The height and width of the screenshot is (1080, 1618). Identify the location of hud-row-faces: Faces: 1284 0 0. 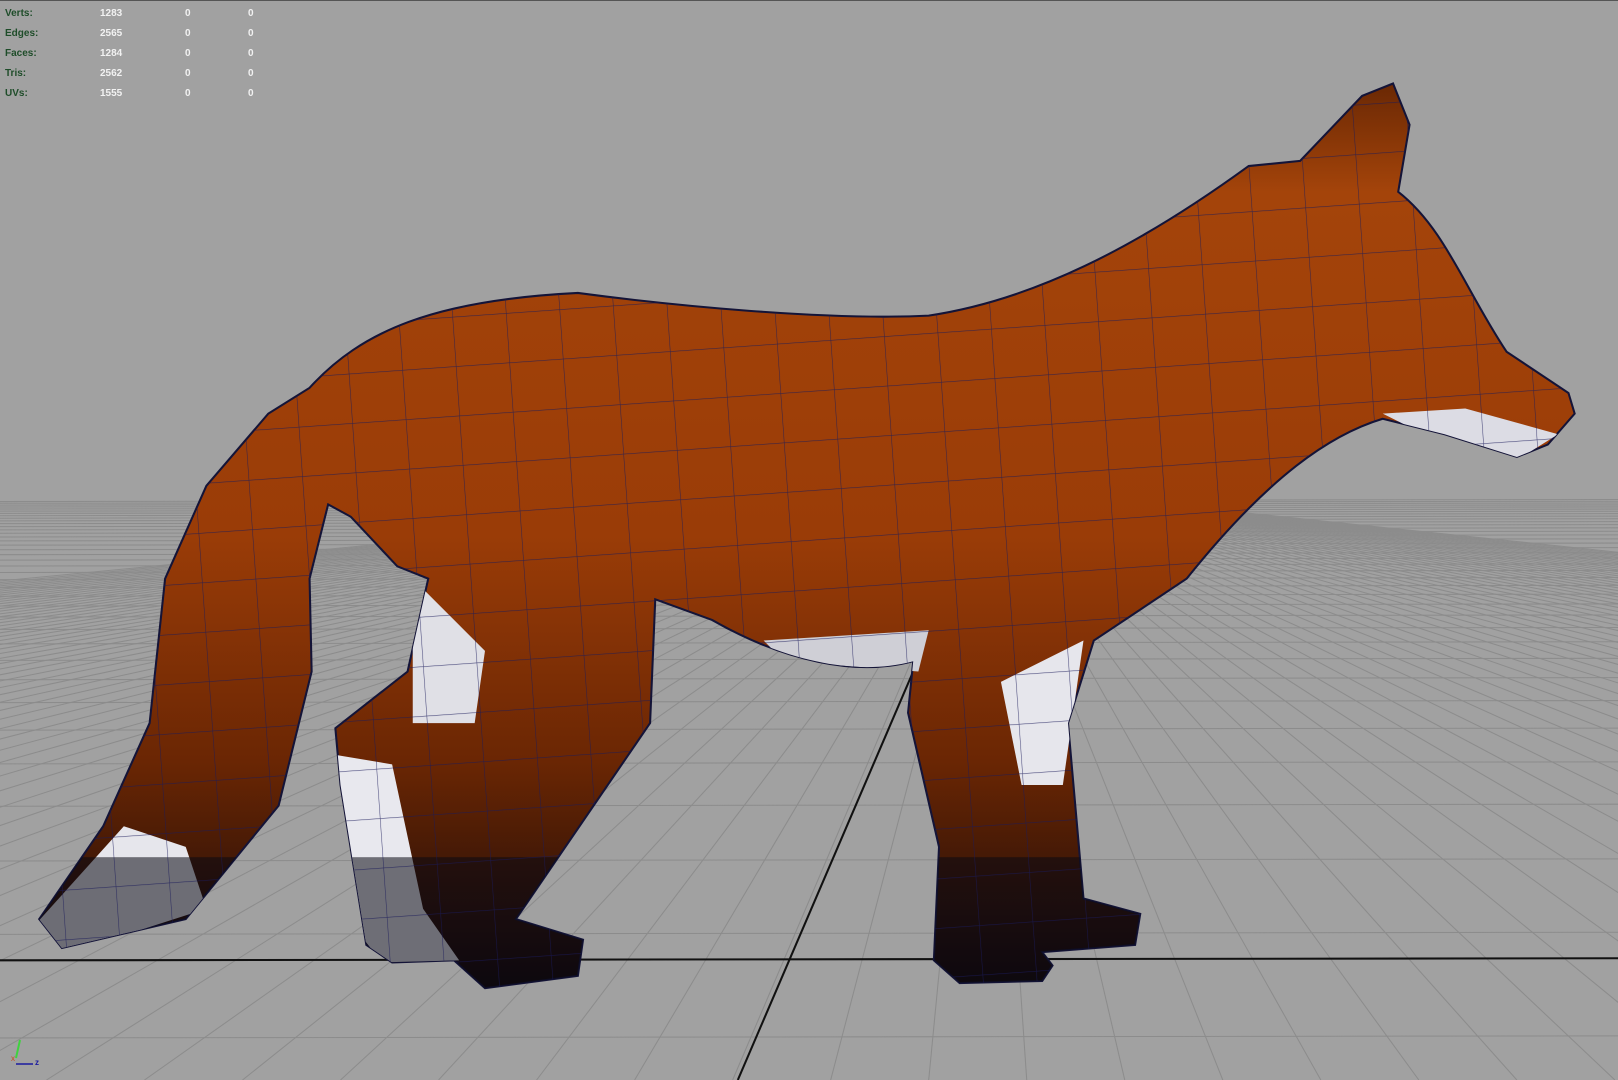
(129, 53).